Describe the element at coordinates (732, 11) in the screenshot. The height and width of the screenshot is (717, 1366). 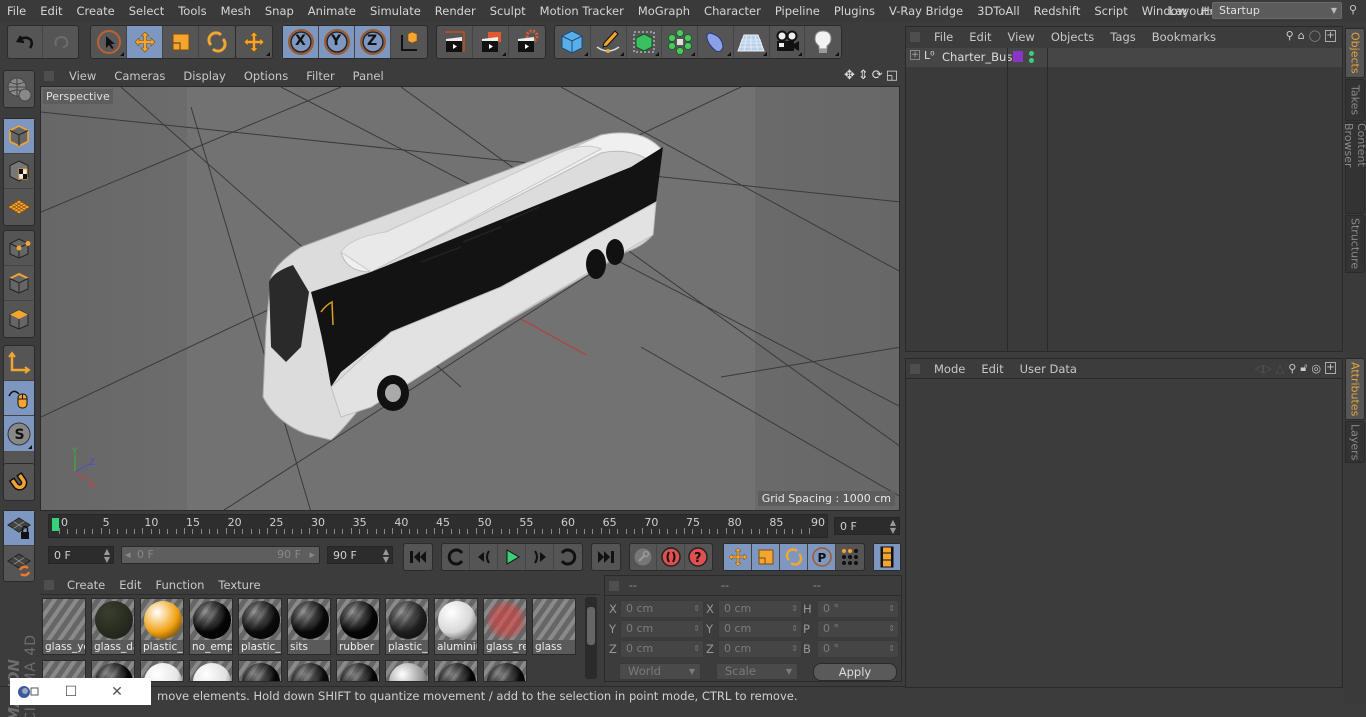
I see `menu-character: Character` at that location.